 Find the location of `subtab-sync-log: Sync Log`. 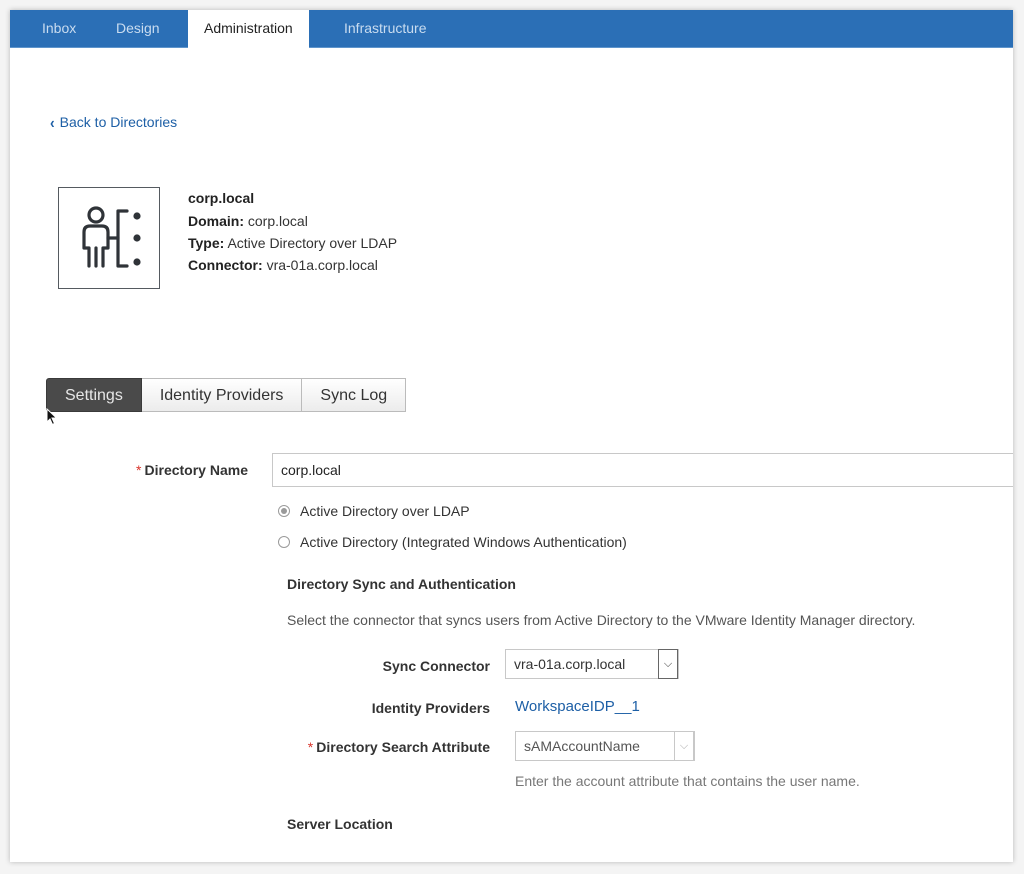

subtab-sync-log: Sync Log is located at coordinates (354, 395).